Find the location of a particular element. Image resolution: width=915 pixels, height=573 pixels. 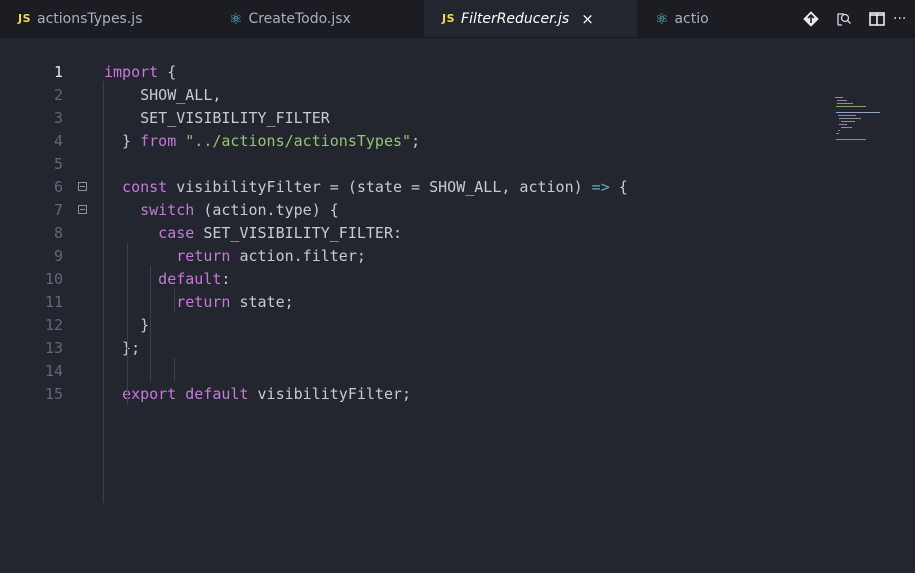

tab-filterreducer: JS FilterReducer.js × is located at coordinates (530, 18).